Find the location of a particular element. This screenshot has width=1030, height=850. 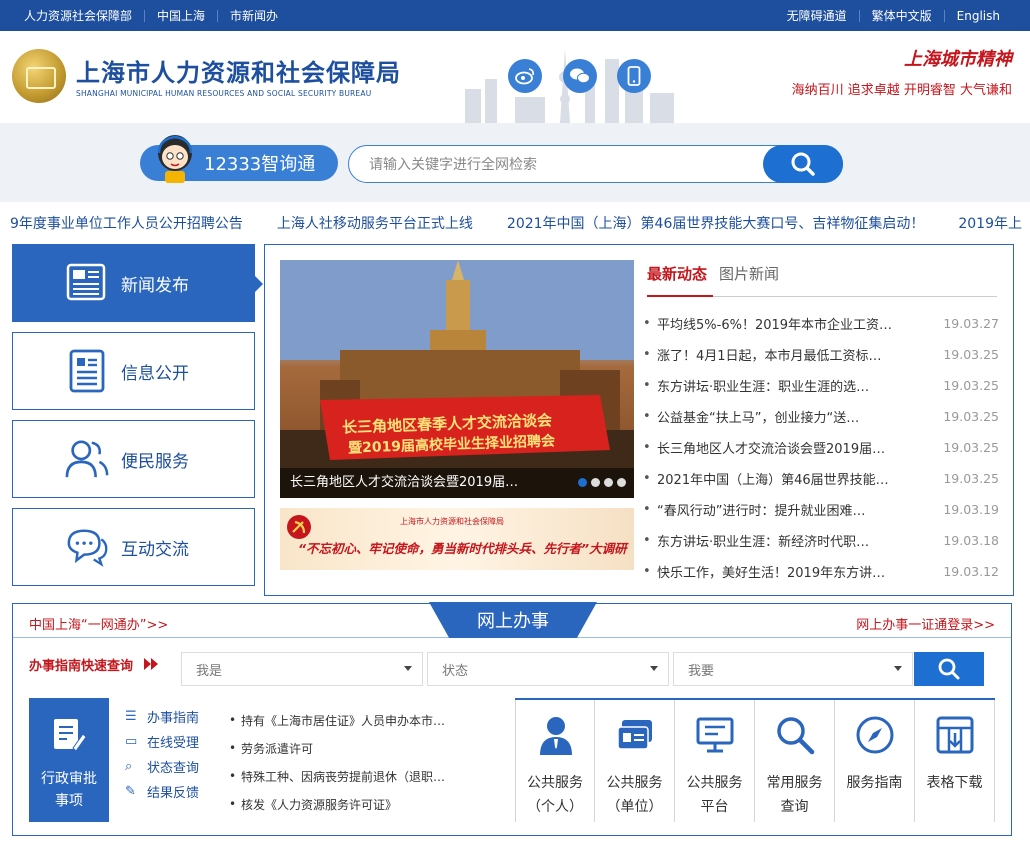

search-icon is located at coordinates (949, 669).